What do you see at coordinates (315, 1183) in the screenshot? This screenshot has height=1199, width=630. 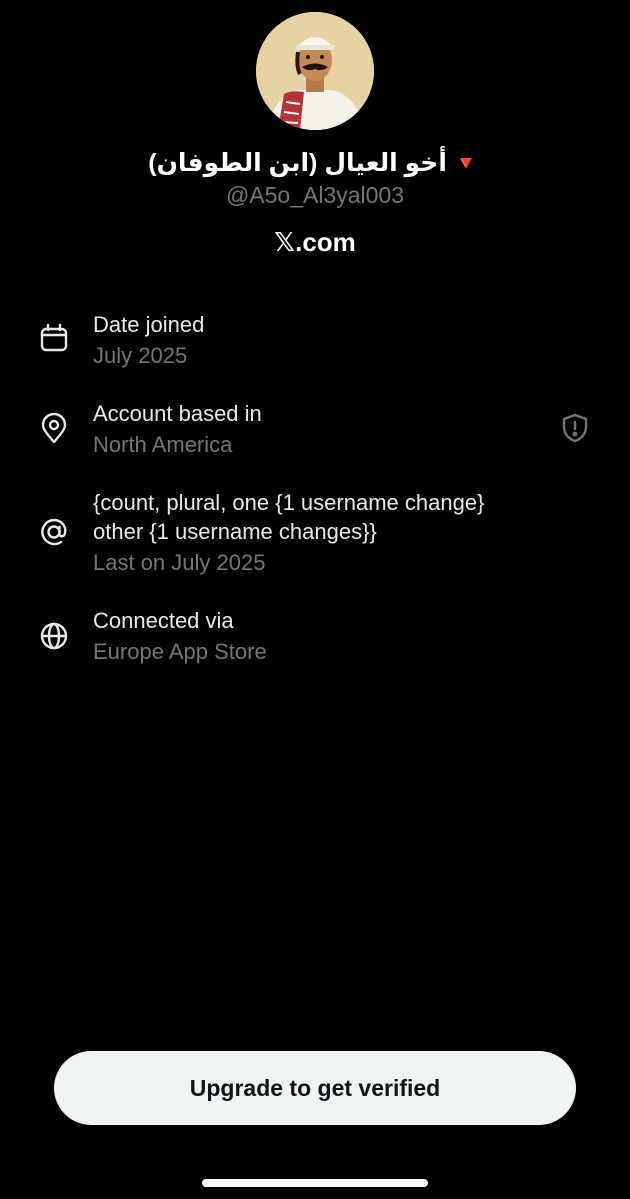 I see `home-indicator` at bounding box center [315, 1183].